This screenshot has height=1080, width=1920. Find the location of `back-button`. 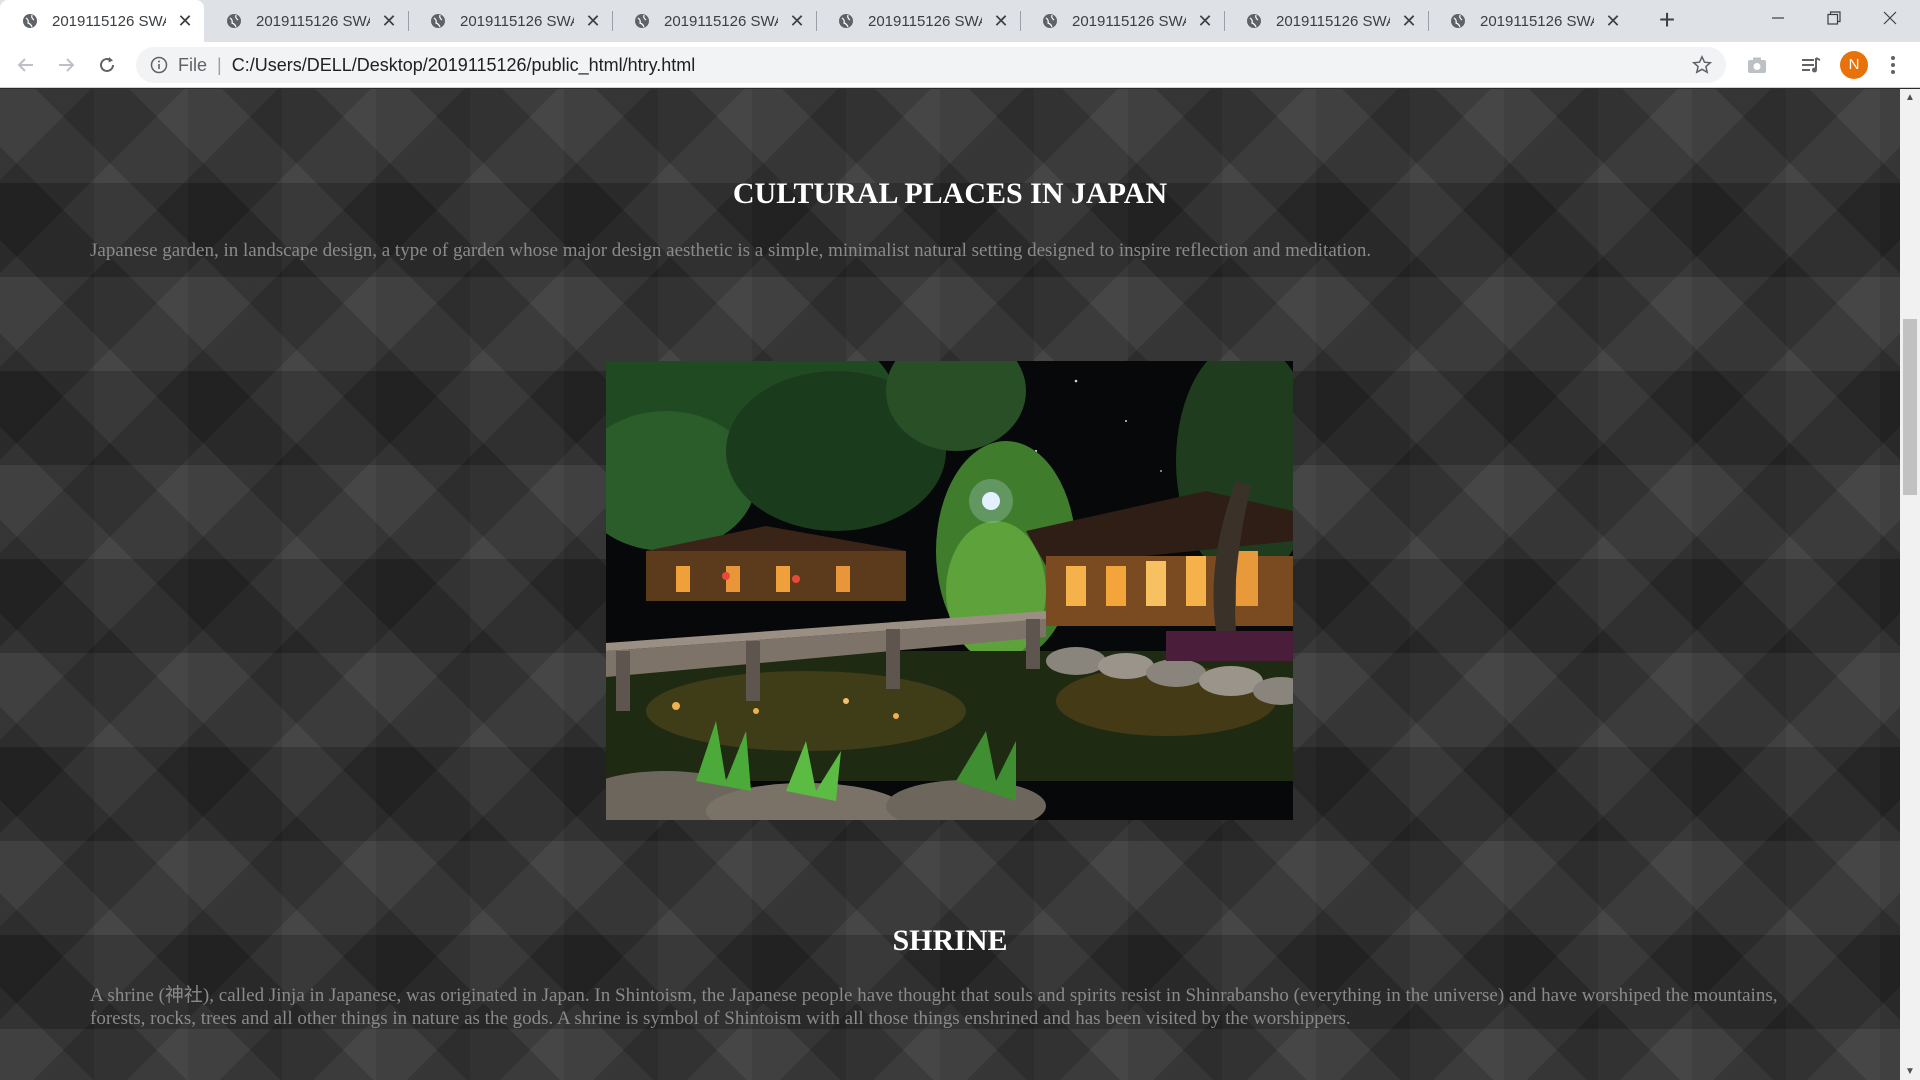

back-button is located at coordinates (26, 65).